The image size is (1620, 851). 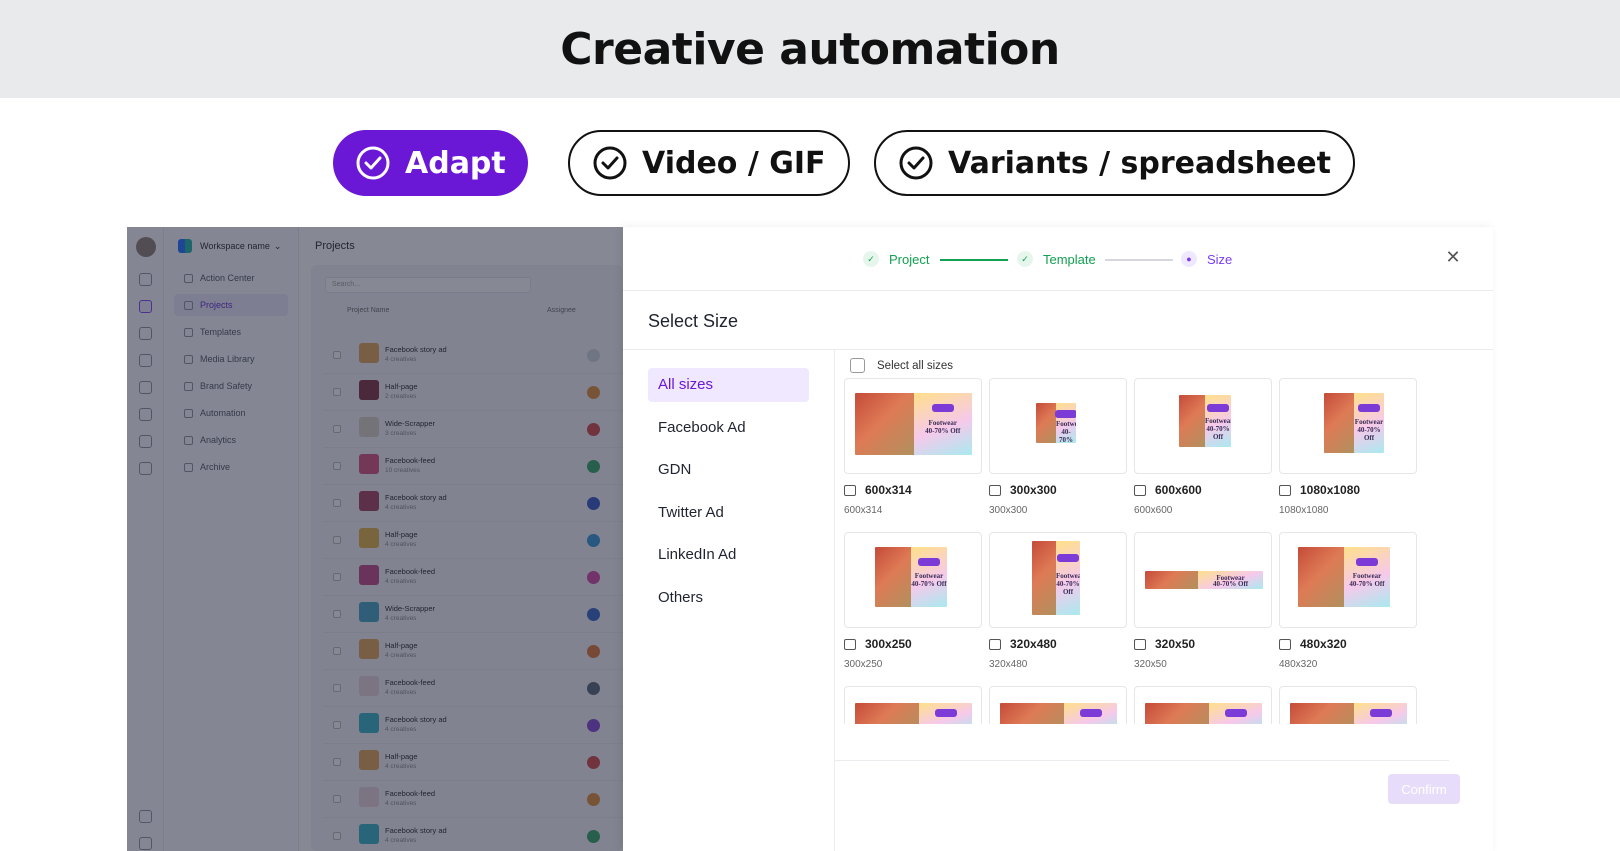 What do you see at coordinates (901, 365) in the screenshot?
I see `select-all-sizes: Select all sizes` at bounding box center [901, 365].